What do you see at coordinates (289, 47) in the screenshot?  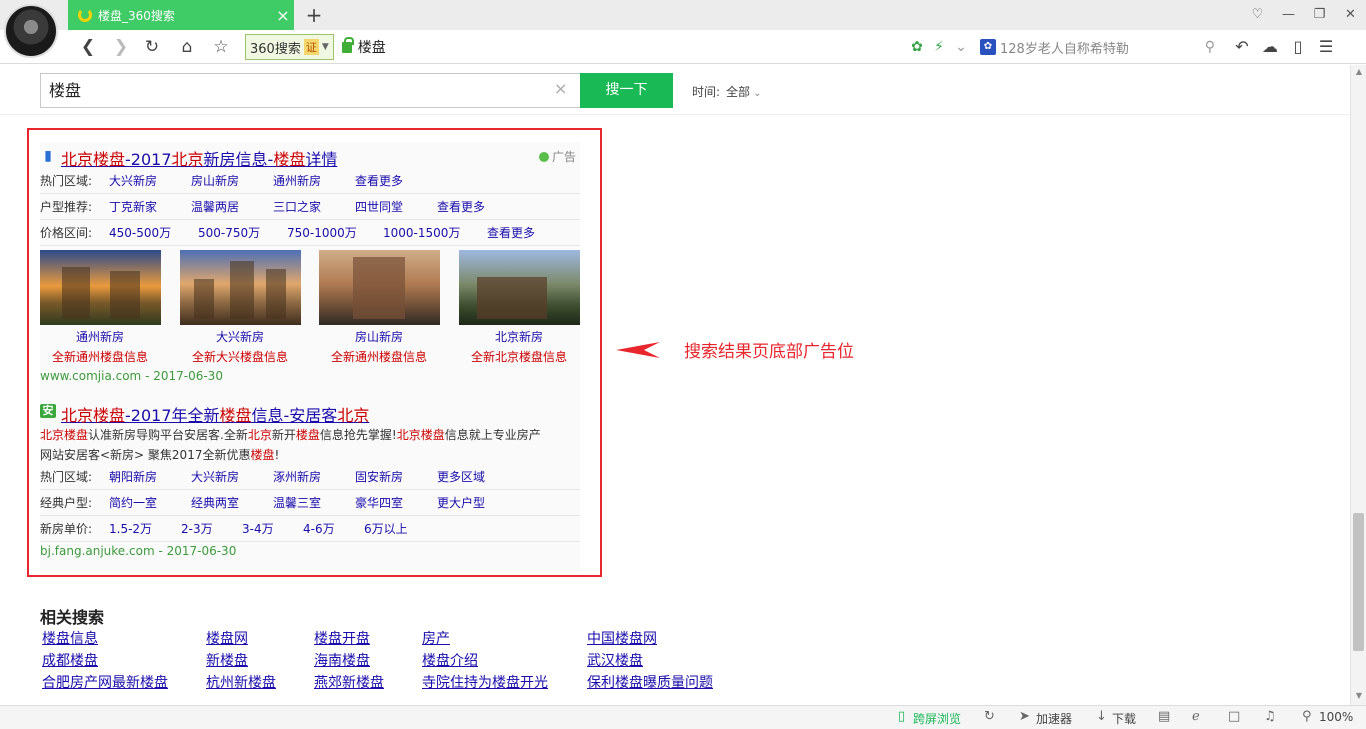 I see `search-engine-selector: 360搜索 证 ▼` at bounding box center [289, 47].